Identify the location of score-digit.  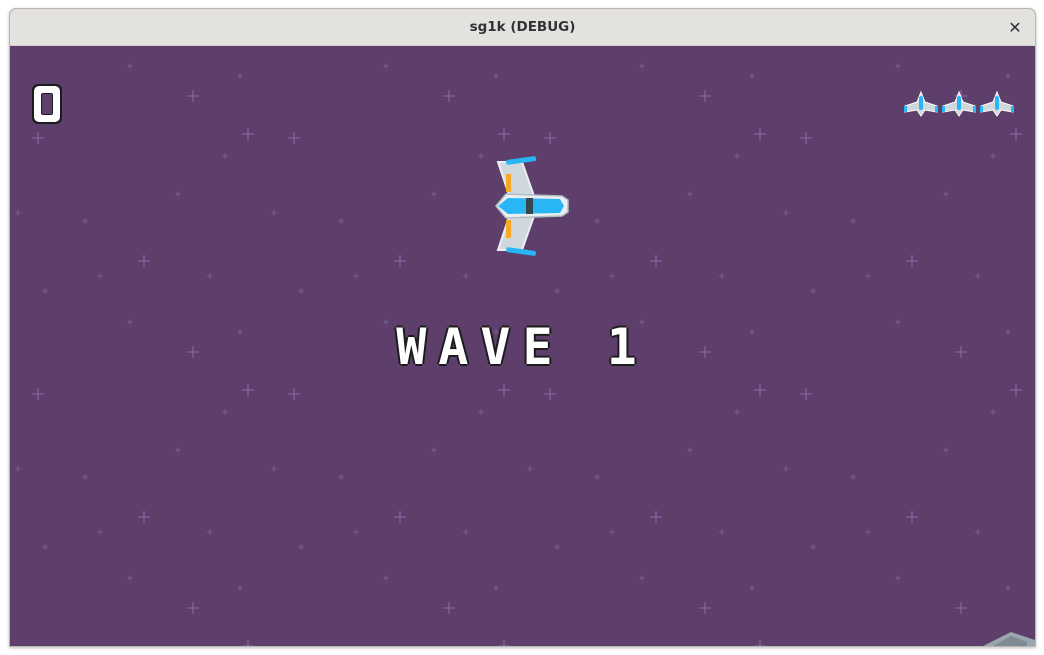
(47, 104).